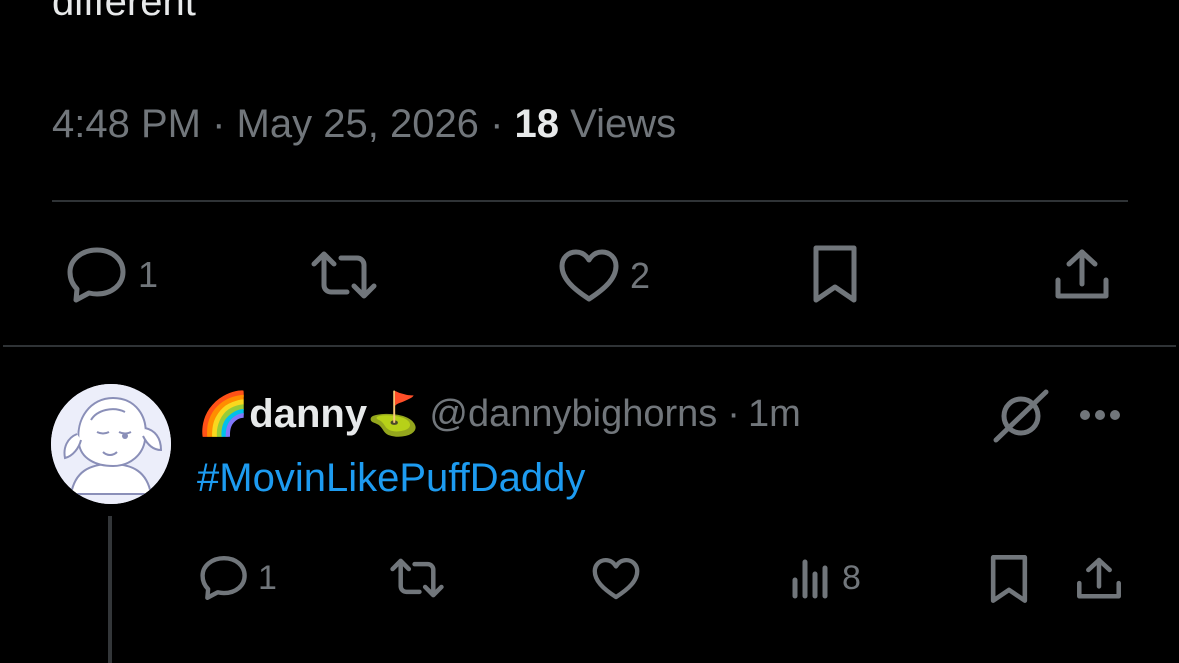 The height and width of the screenshot is (663, 1179). Describe the element at coordinates (110, 589) in the screenshot. I see `thread-line` at that location.